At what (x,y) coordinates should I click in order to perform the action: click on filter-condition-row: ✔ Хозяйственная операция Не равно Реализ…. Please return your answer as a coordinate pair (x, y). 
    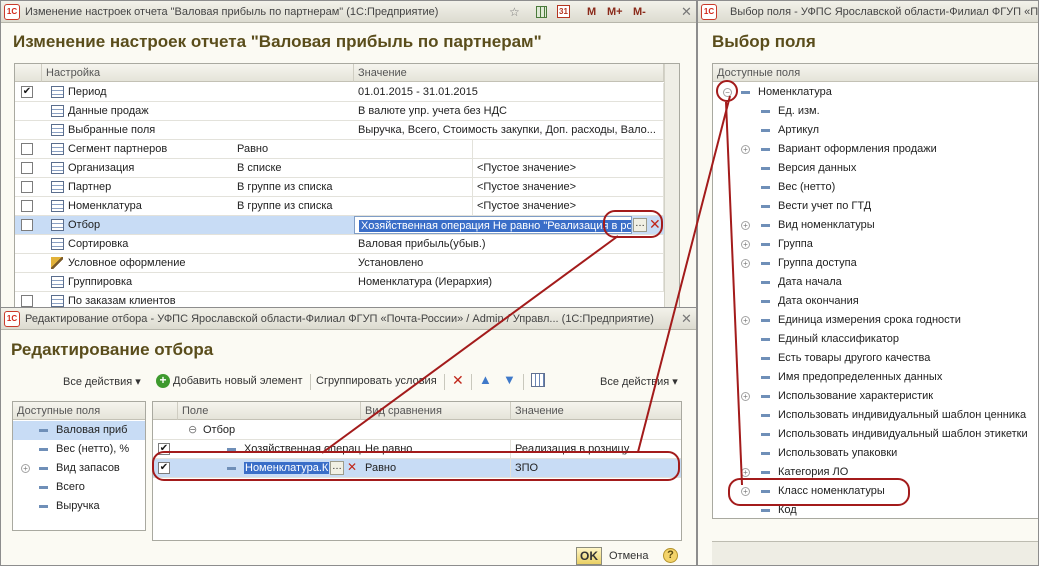
    Looking at the image, I should click on (417, 449).